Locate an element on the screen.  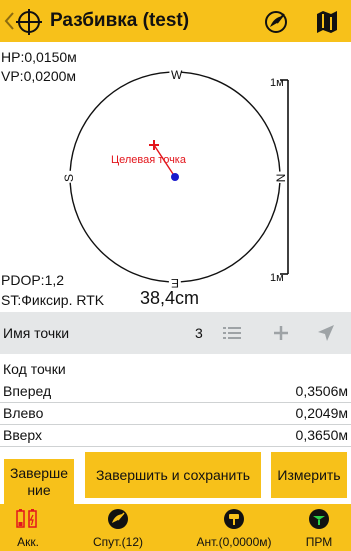
antenna-icon is located at coordinates (234, 519).